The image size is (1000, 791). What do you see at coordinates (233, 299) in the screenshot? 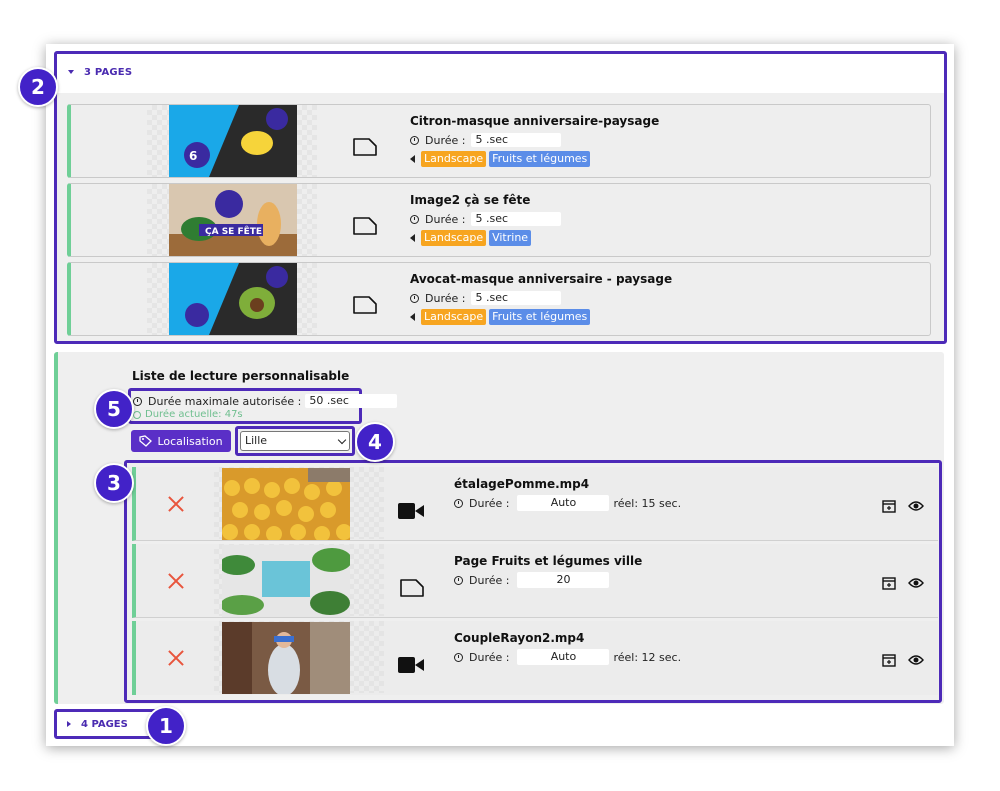
I see `thumbnail-avocat` at bounding box center [233, 299].